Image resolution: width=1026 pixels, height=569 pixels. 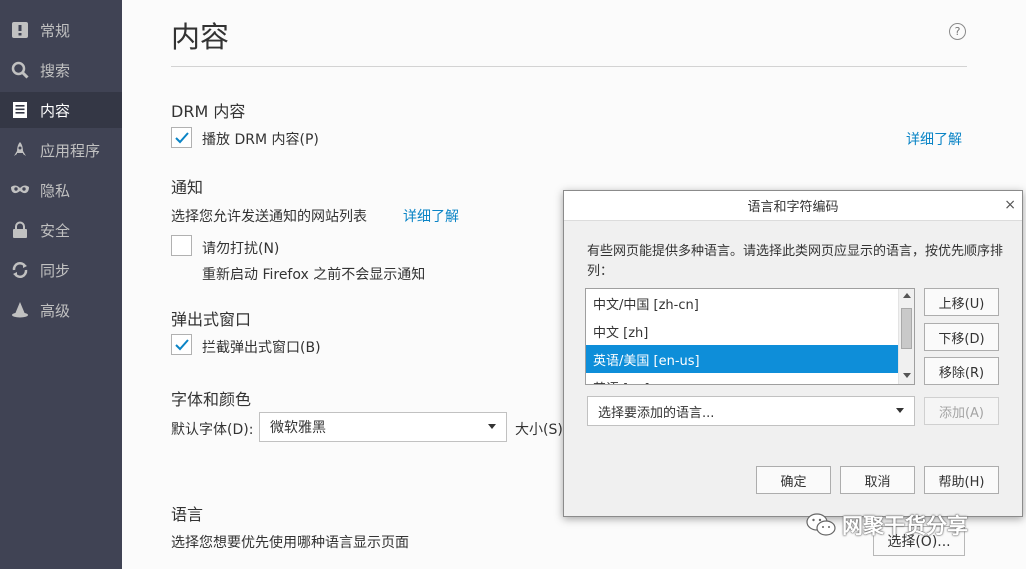 I want to click on ok-button: 确定, so click(x=793, y=480).